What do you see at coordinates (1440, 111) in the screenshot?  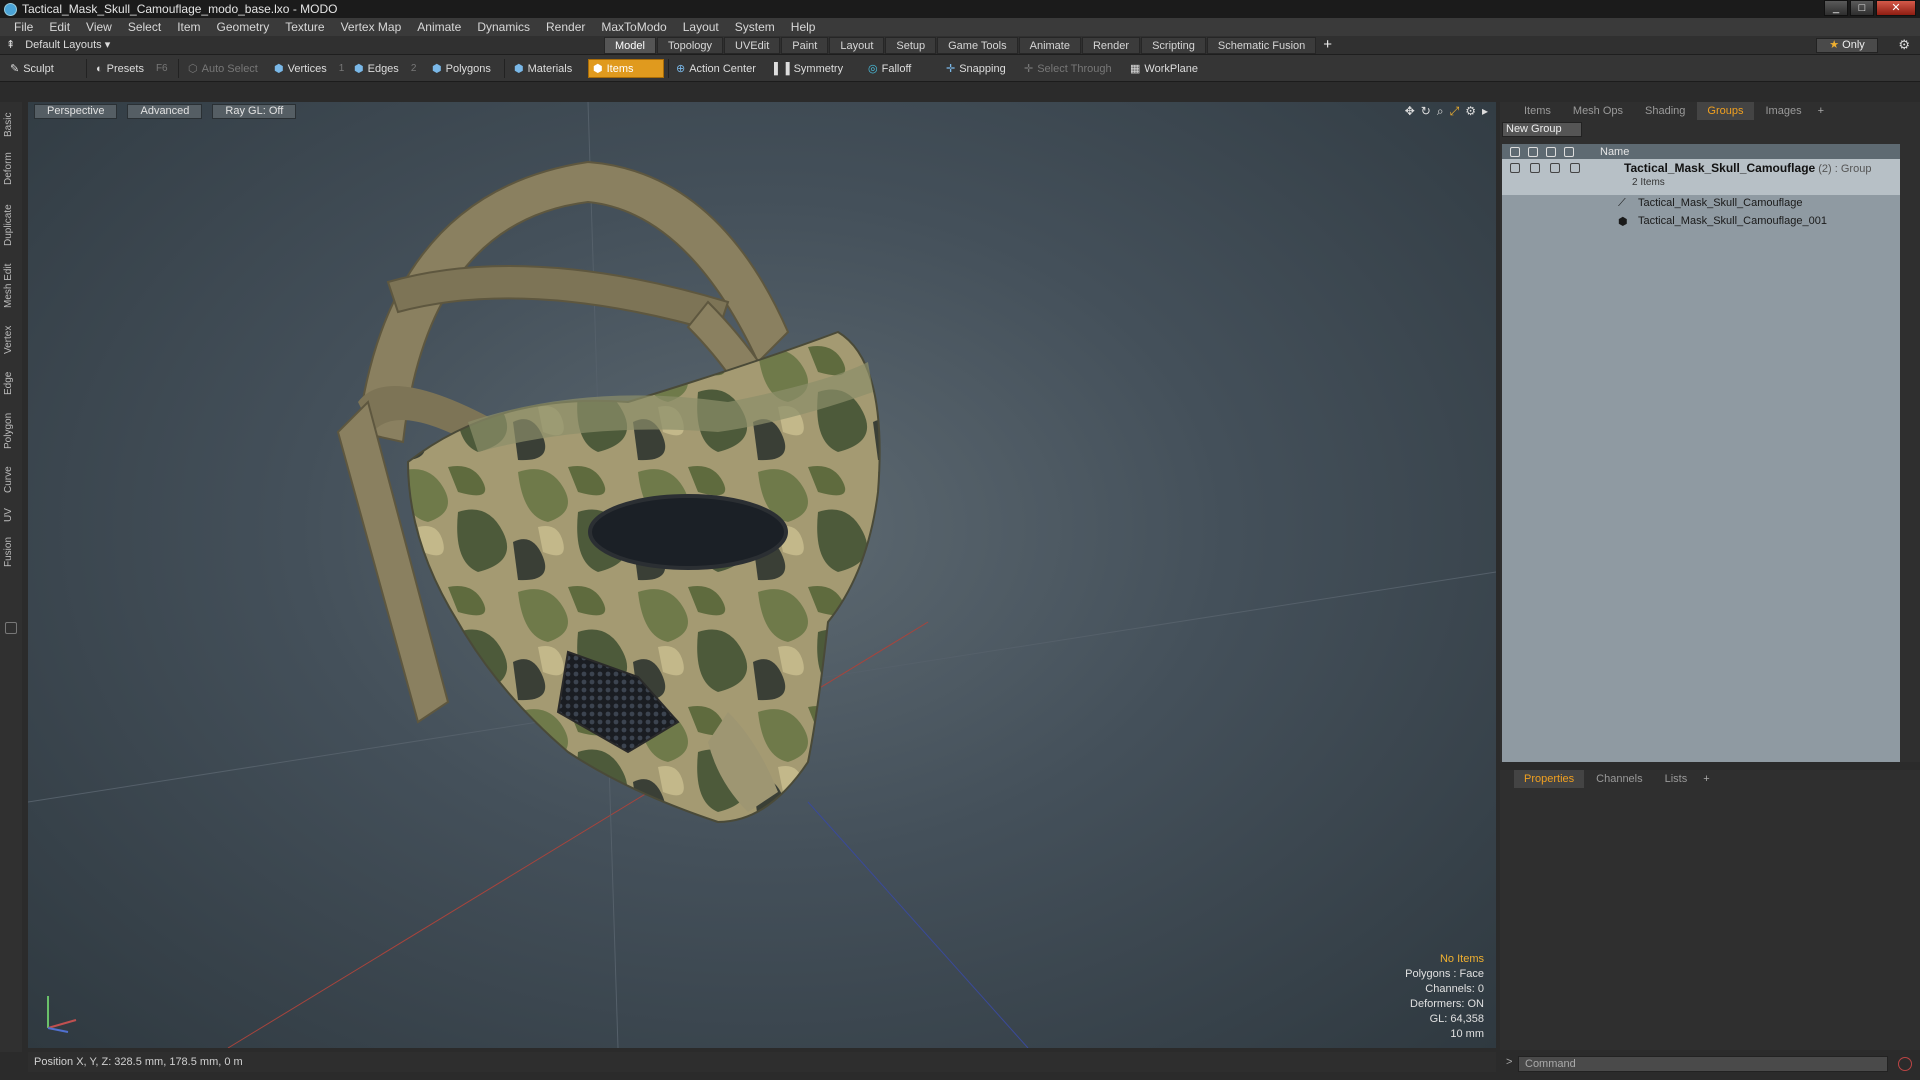 I see `zoom-icon: ⌕` at bounding box center [1440, 111].